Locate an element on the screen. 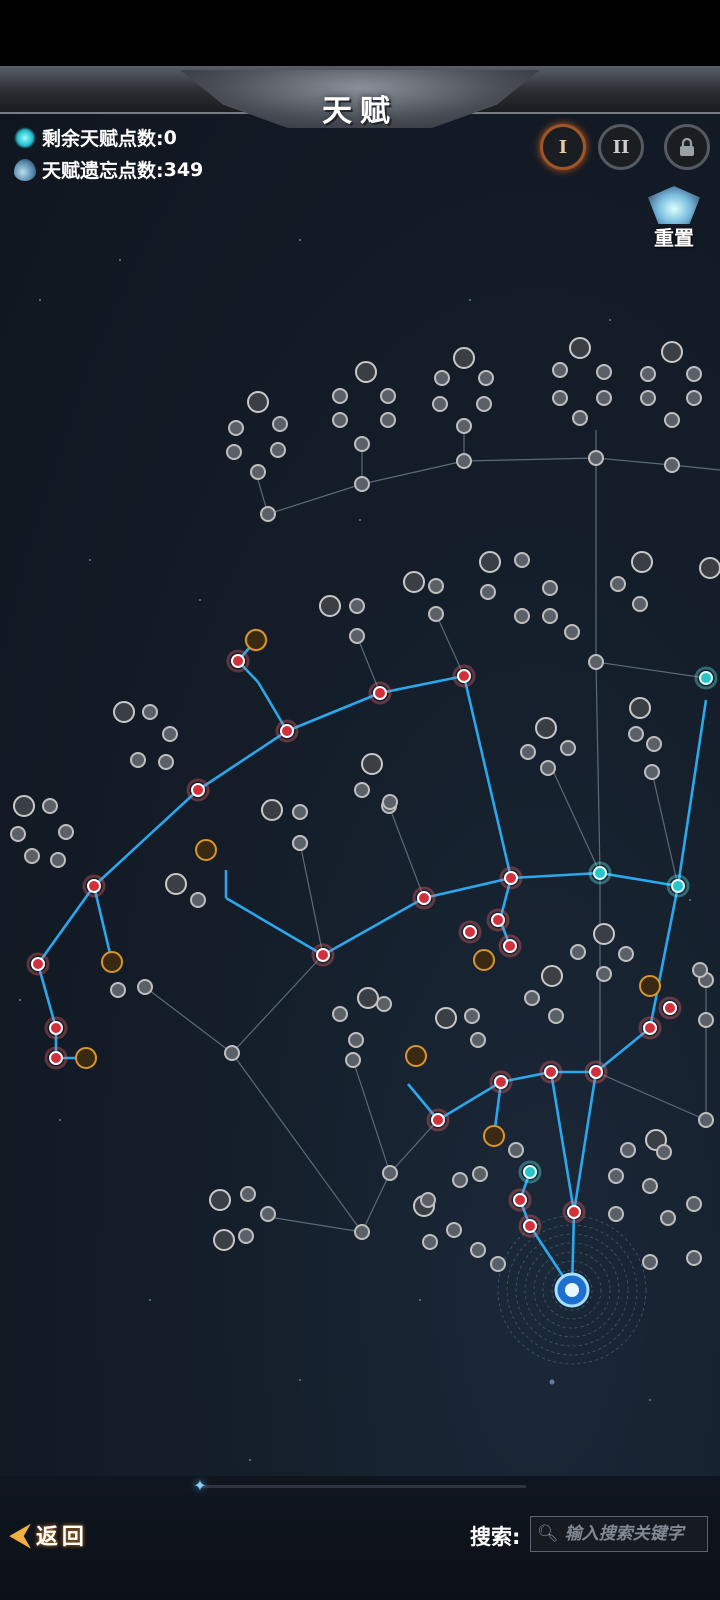 The image size is (720, 1600). back-button: ⮜ 返回 is located at coordinates (49, 1535).